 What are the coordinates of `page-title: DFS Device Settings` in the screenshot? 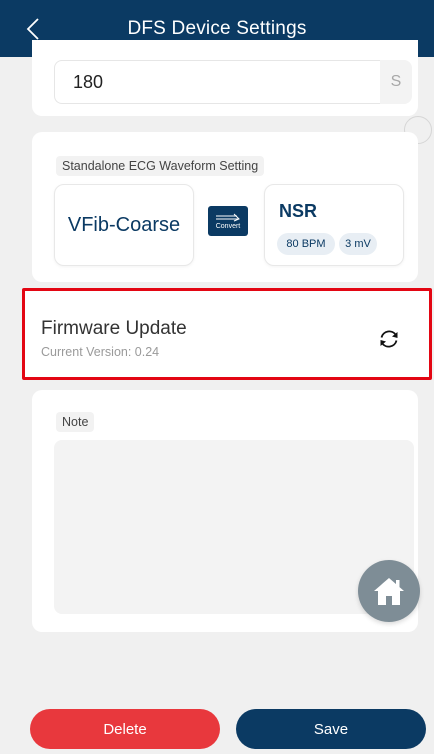 It's located at (217, 28).